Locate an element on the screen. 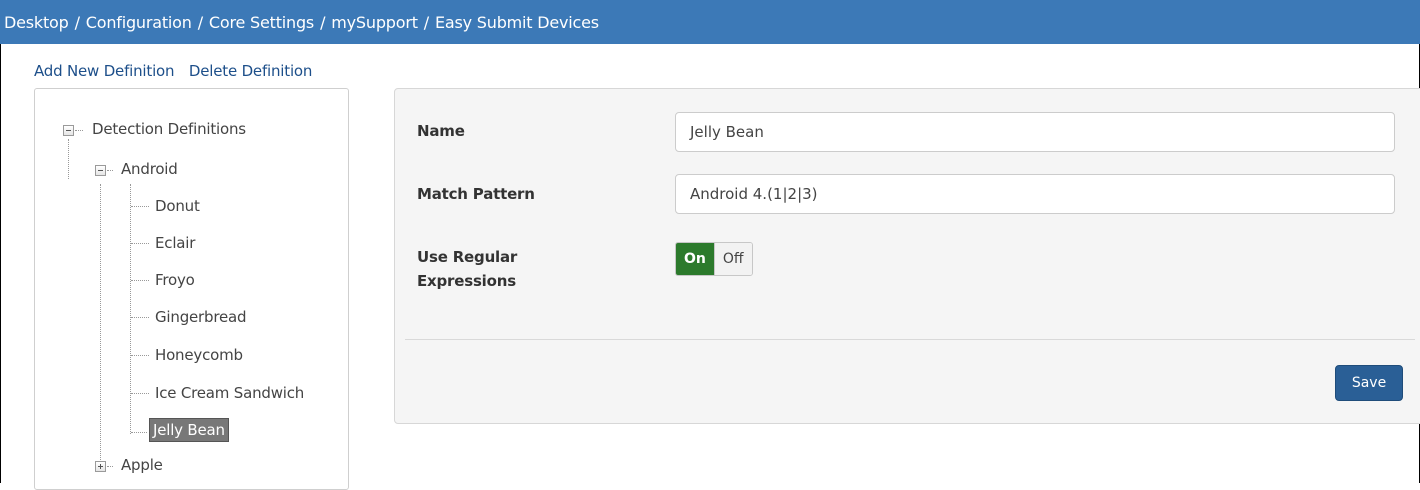 Image resolution: width=1420 pixels, height=490 pixels. toggle-off-option: Off is located at coordinates (732, 259).